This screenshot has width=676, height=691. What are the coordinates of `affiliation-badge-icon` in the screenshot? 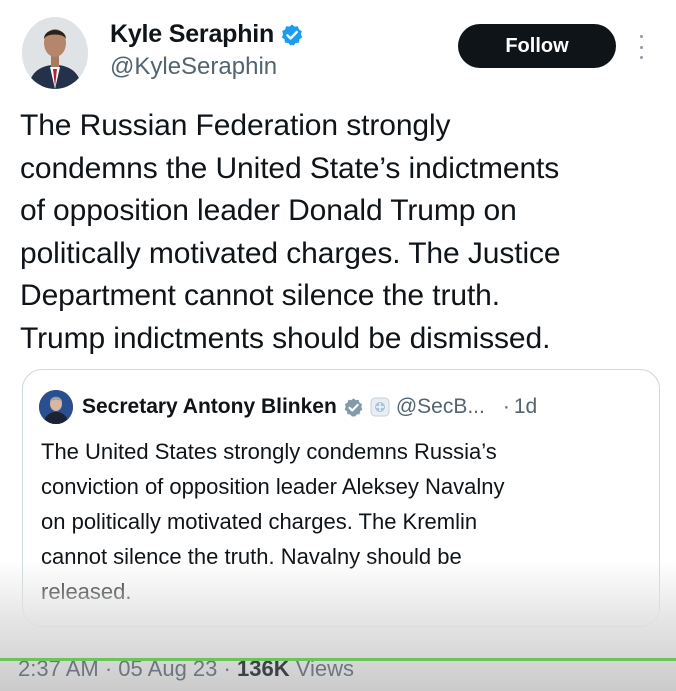 It's located at (380, 407).